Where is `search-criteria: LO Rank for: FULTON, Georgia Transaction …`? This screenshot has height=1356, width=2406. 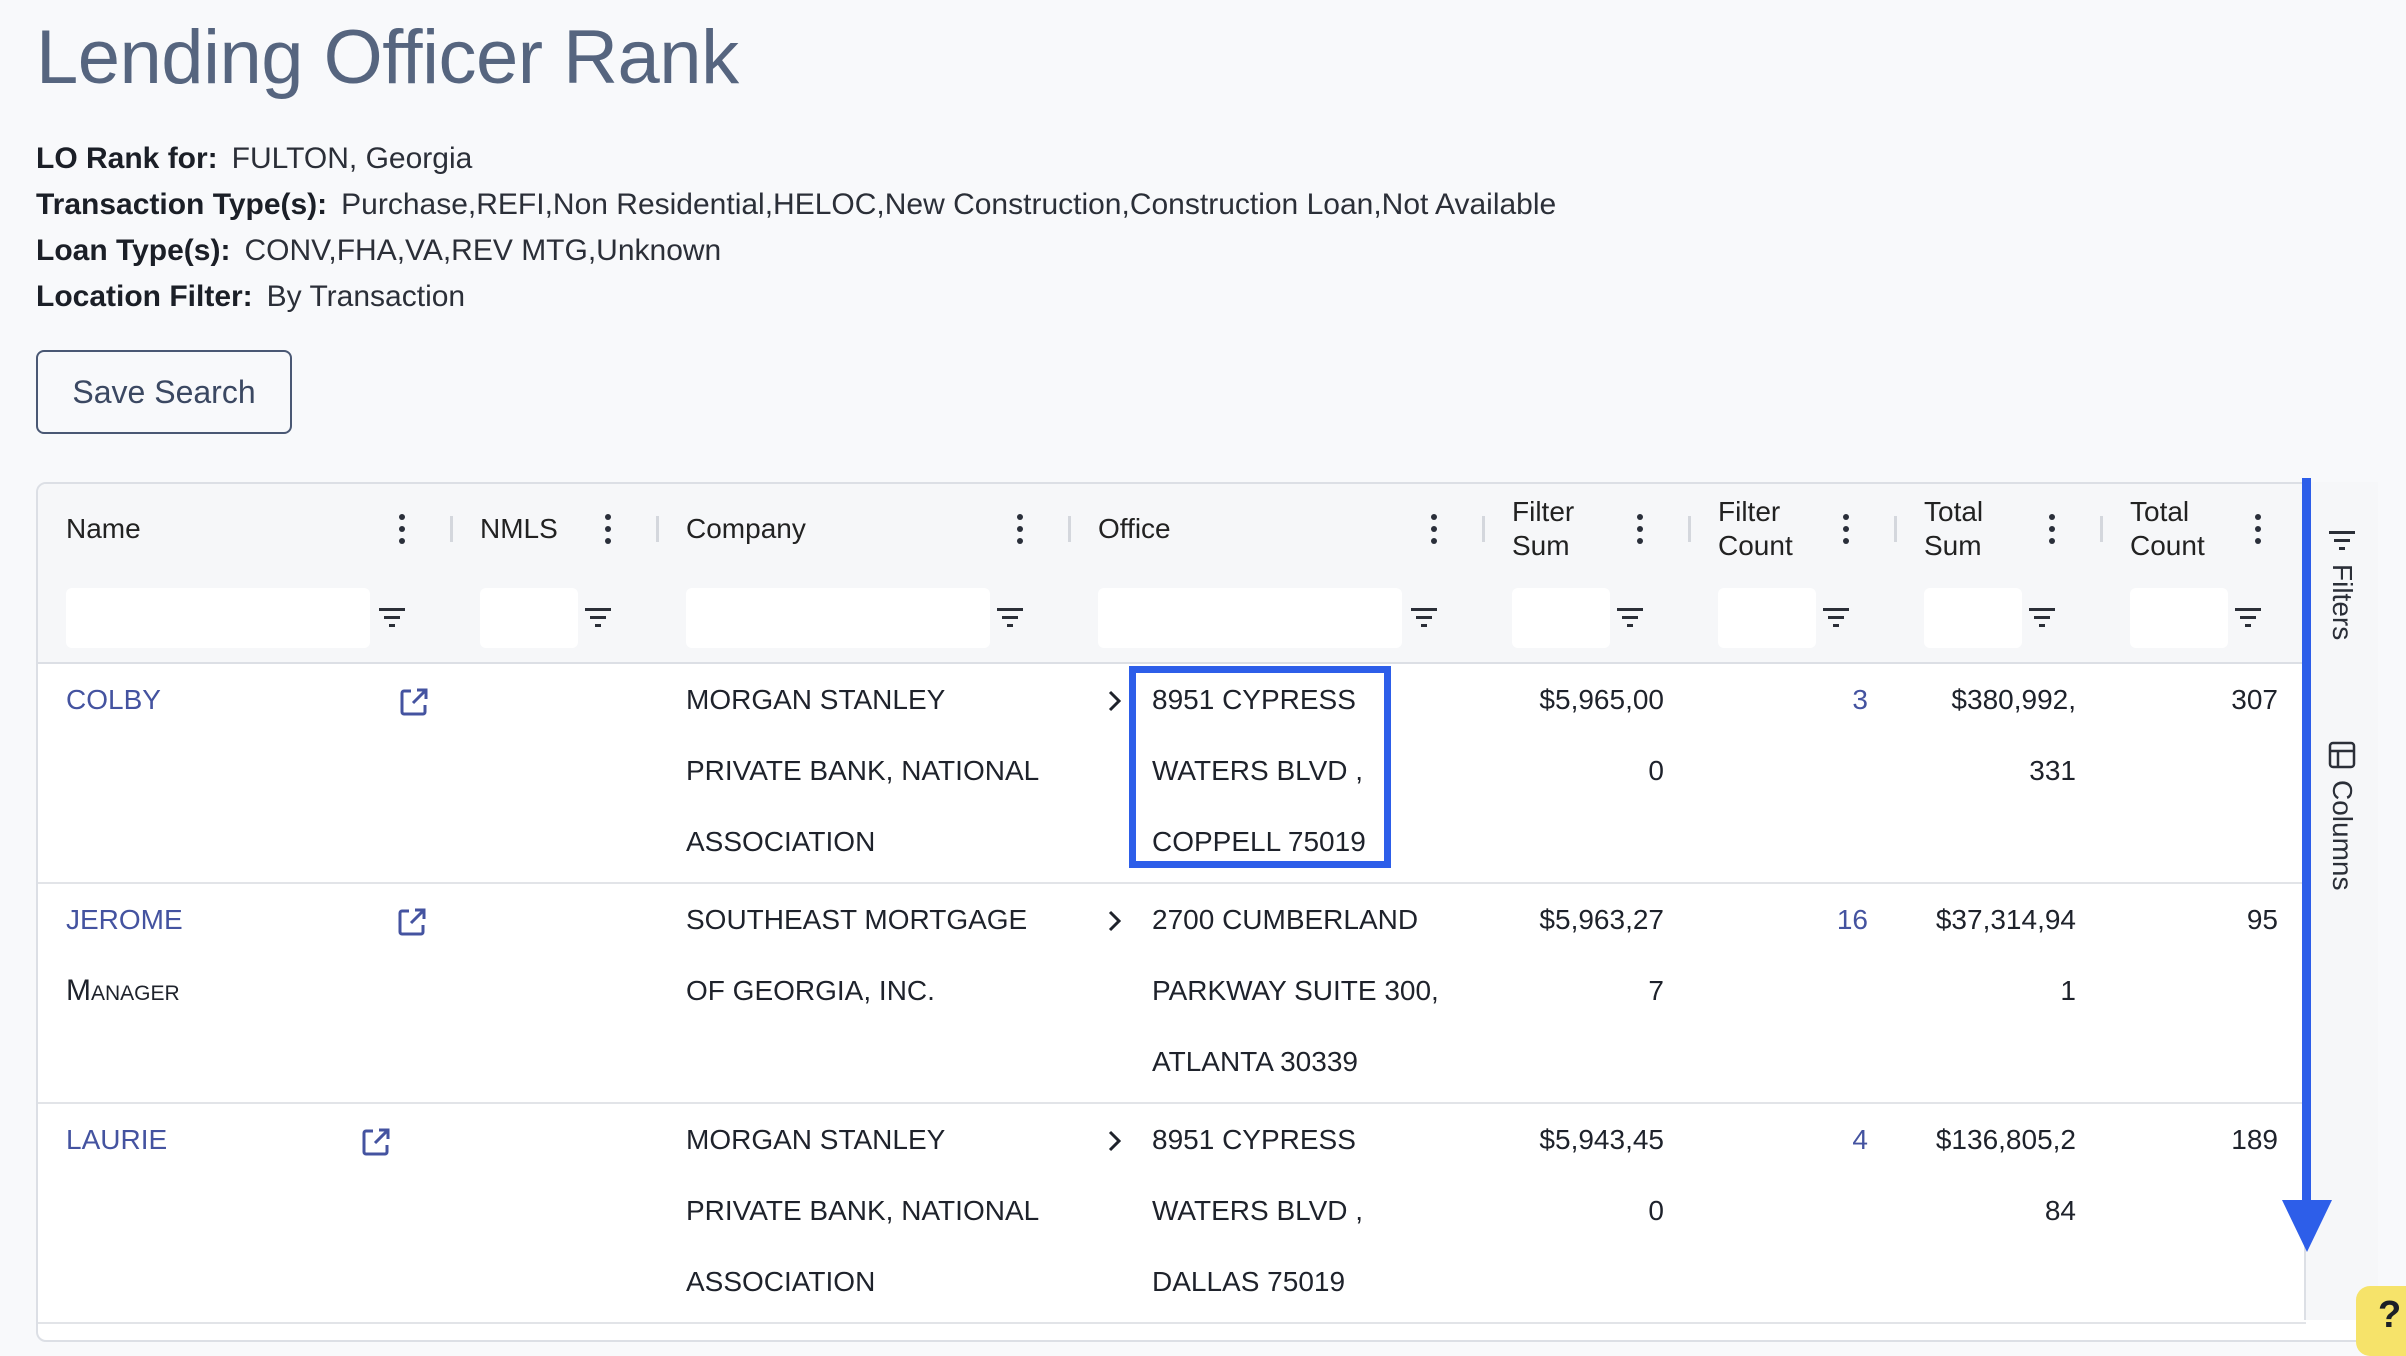
search-criteria: LO Rank for: FULTON, Georgia Transaction … is located at coordinates (796, 228).